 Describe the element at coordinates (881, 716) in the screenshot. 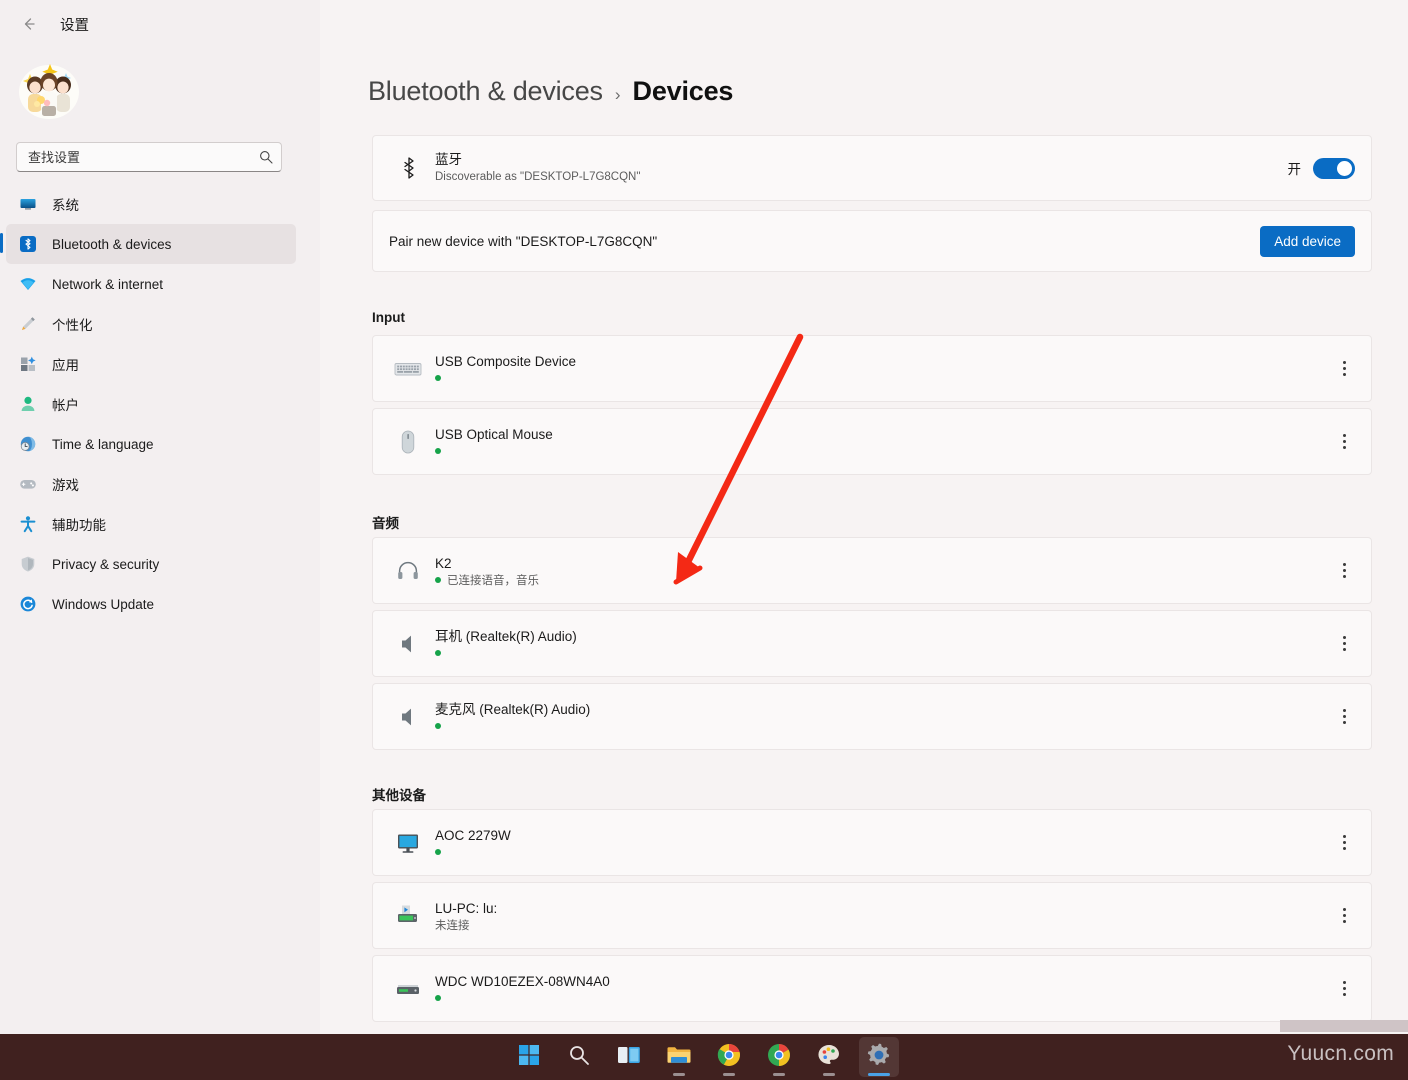

I see `device-text: 麦克风 (Realtek(R) Audio)` at that location.